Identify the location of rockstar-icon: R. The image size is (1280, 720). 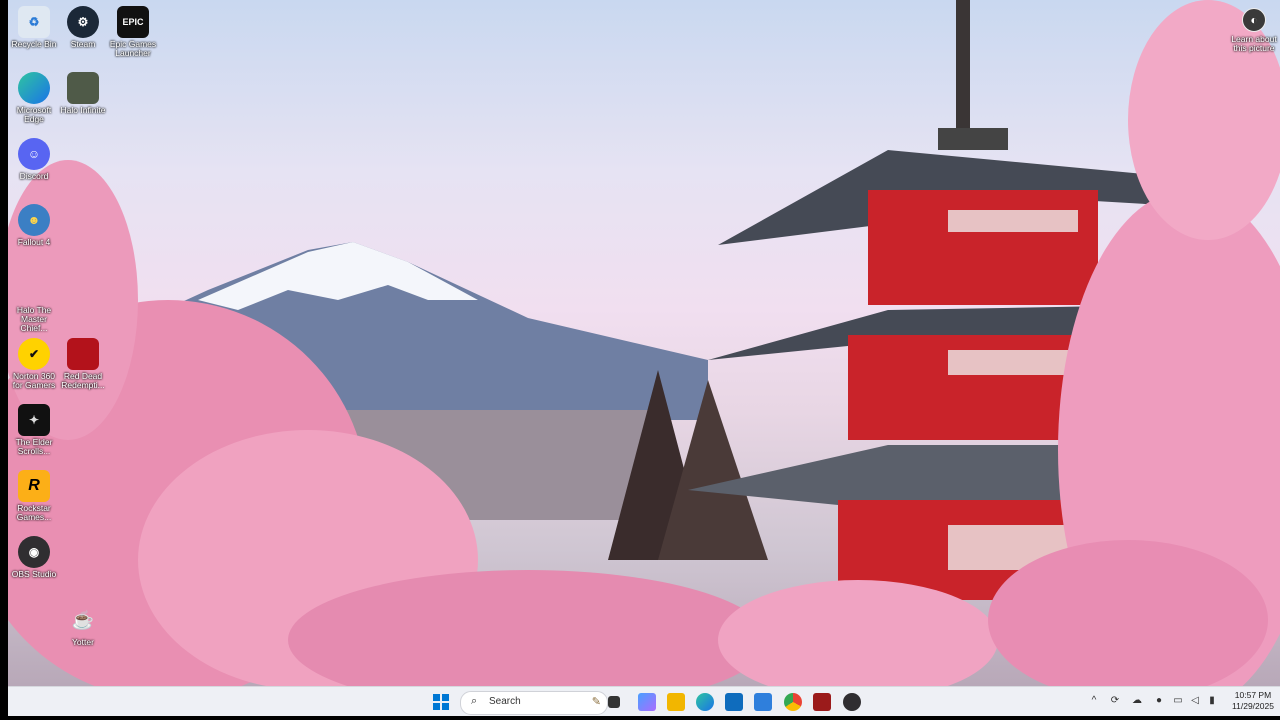
(34, 486).